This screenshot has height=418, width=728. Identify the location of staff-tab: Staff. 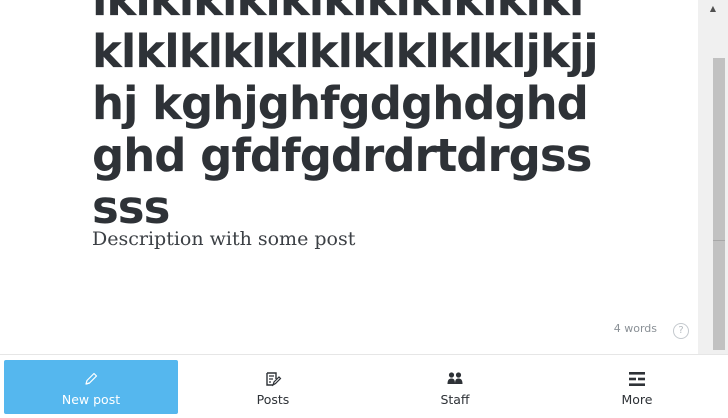
(455, 387).